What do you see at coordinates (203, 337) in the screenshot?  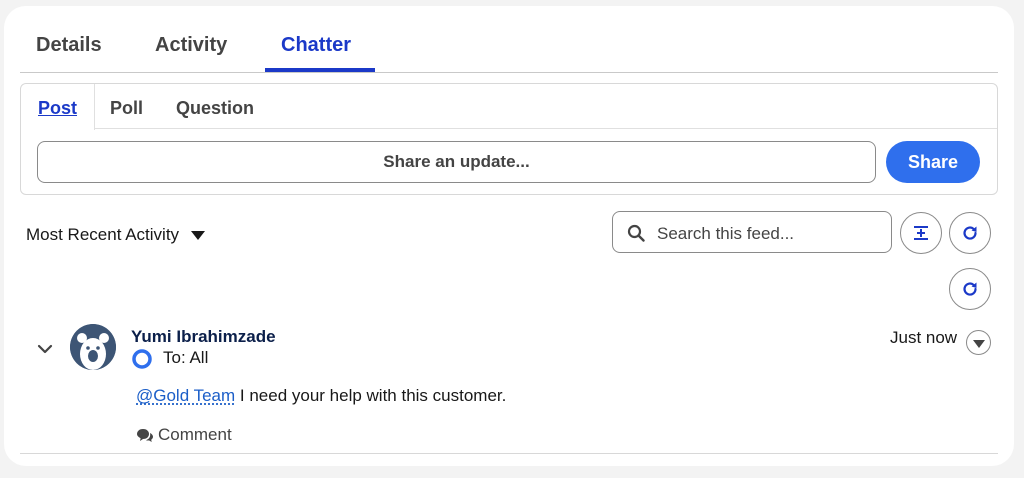 I see `post-author-name: Yumi Ibrahimzade` at bounding box center [203, 337].